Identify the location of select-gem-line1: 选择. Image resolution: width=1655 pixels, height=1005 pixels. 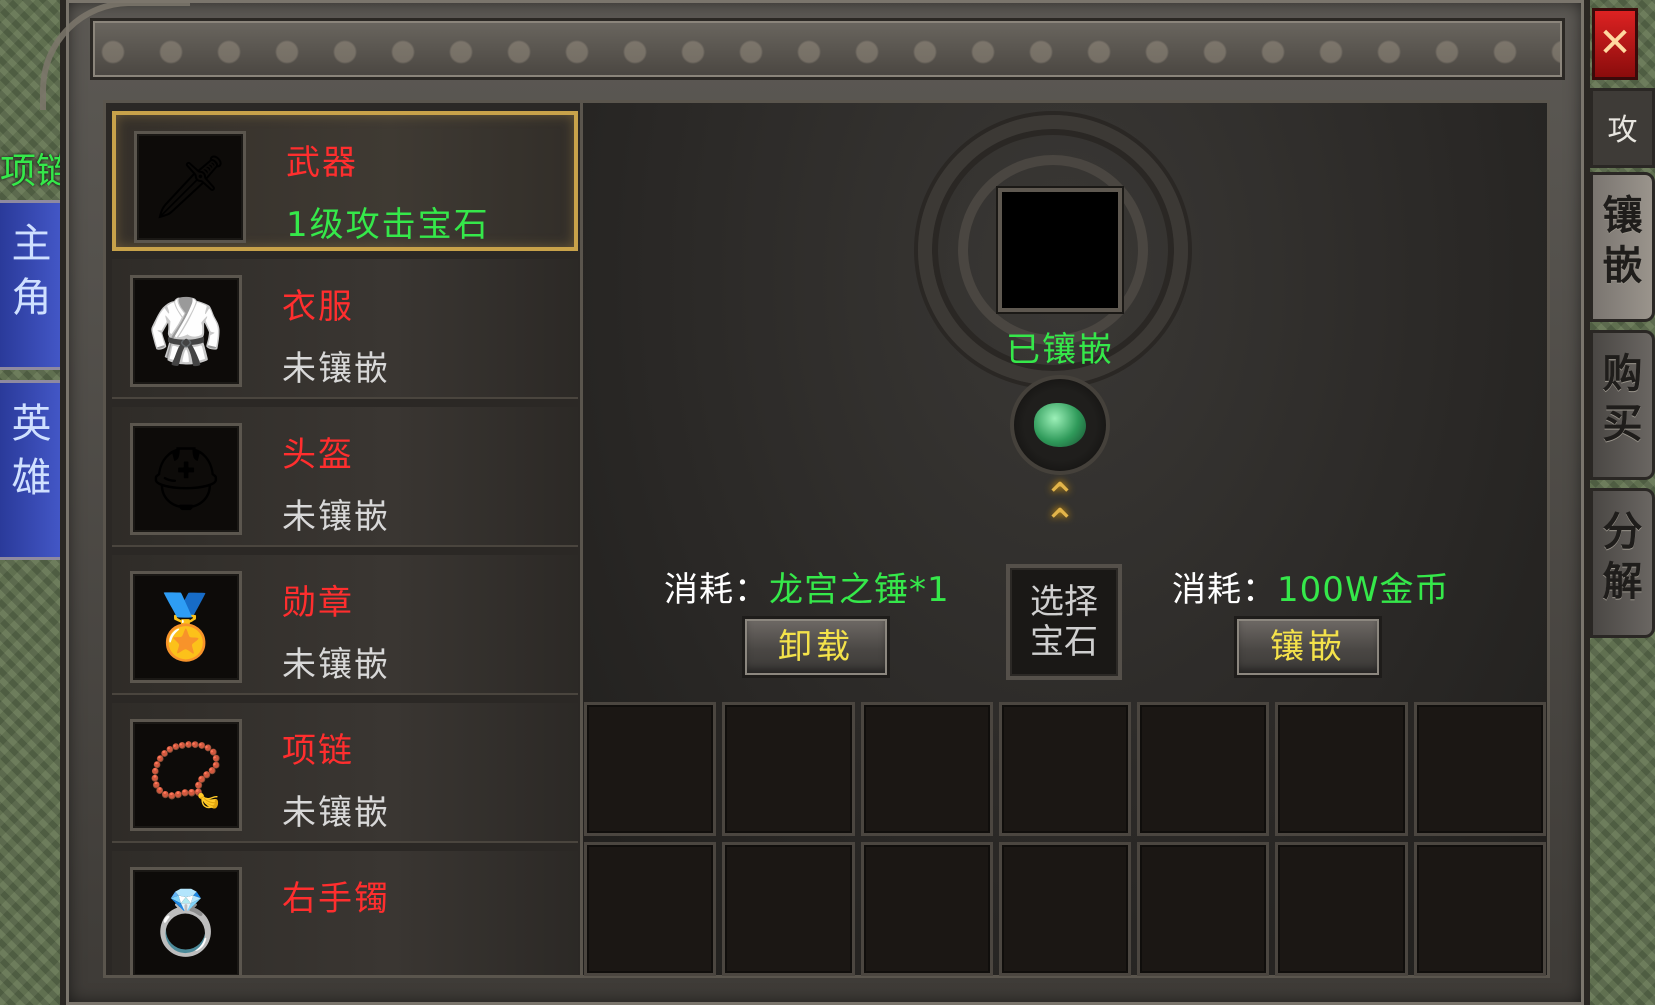
(1064, 602).